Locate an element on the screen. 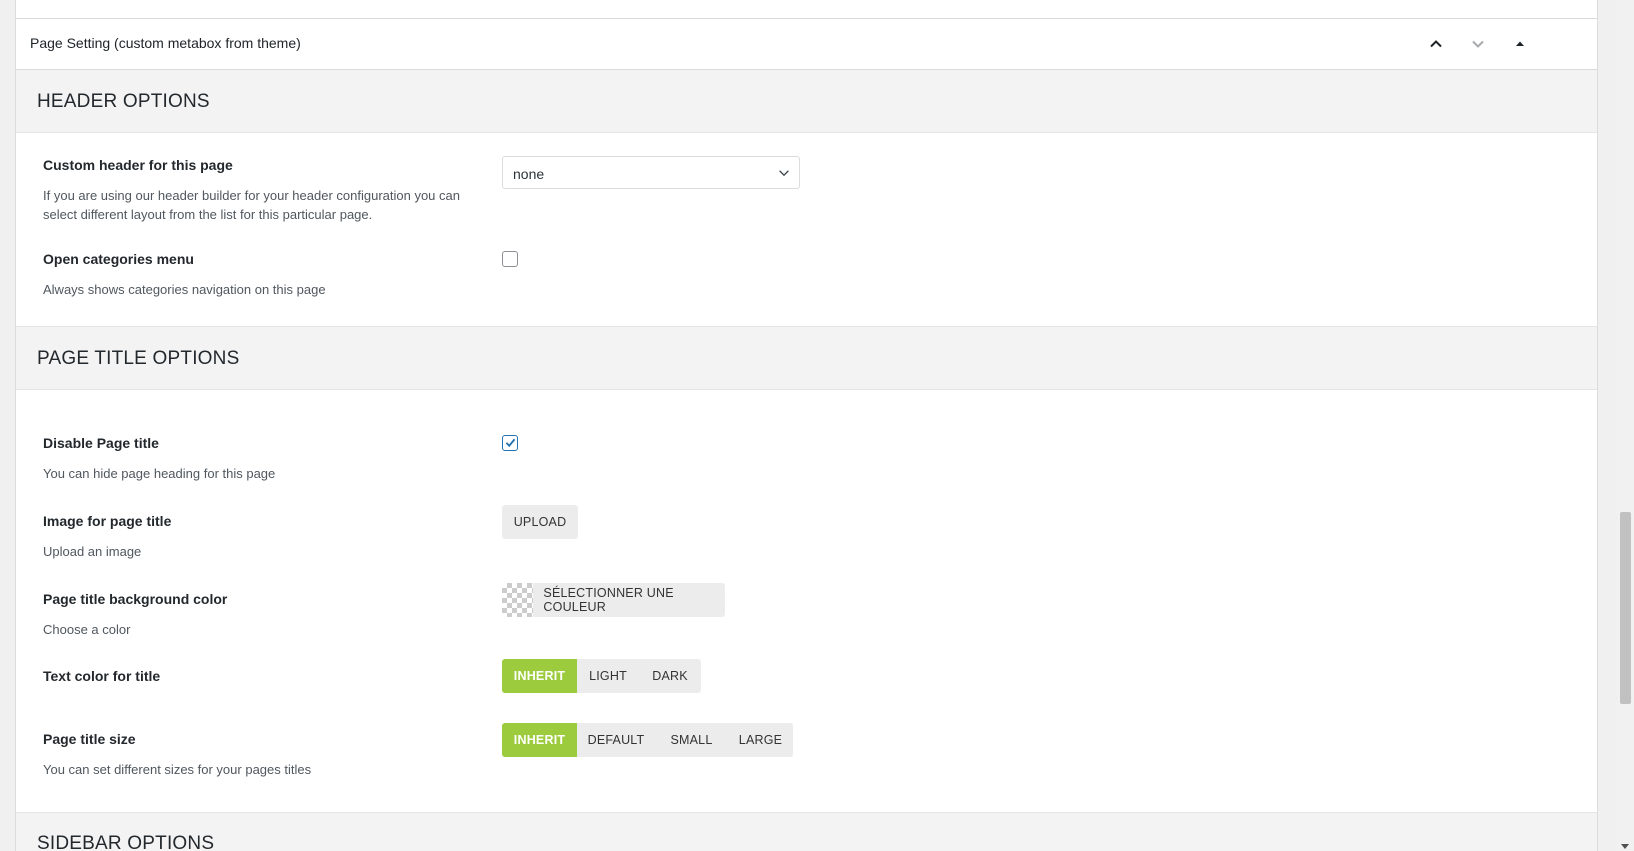 This screenshot has height=851, width=1634. select-color-label: SÉLECTIONNER UNE COULEUR is located at coordinates (608, 600).